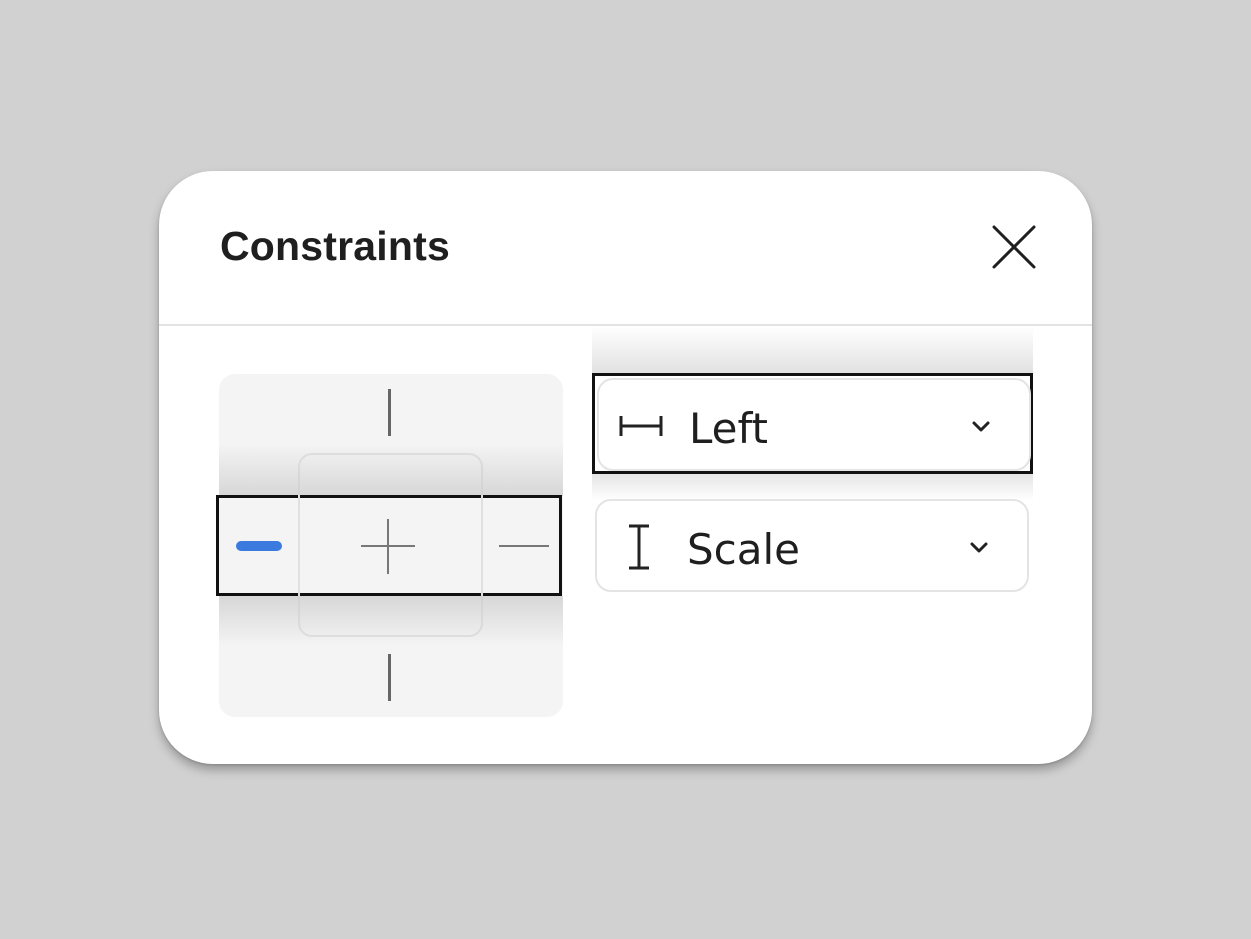 Image resolution: width=1251 pixels, height=939 pixels. What do you see at coordinates (391, 470) in the screenshot?
I see `highlight-fade-top` at bounding box center [391, 470].